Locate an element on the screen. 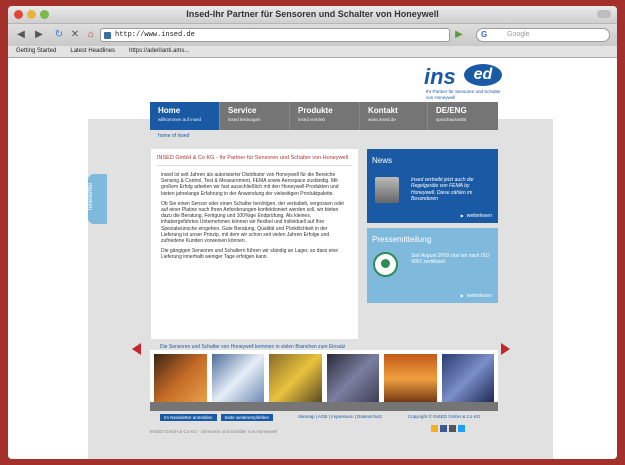  rss-icon is located at coordinates (434, 428).